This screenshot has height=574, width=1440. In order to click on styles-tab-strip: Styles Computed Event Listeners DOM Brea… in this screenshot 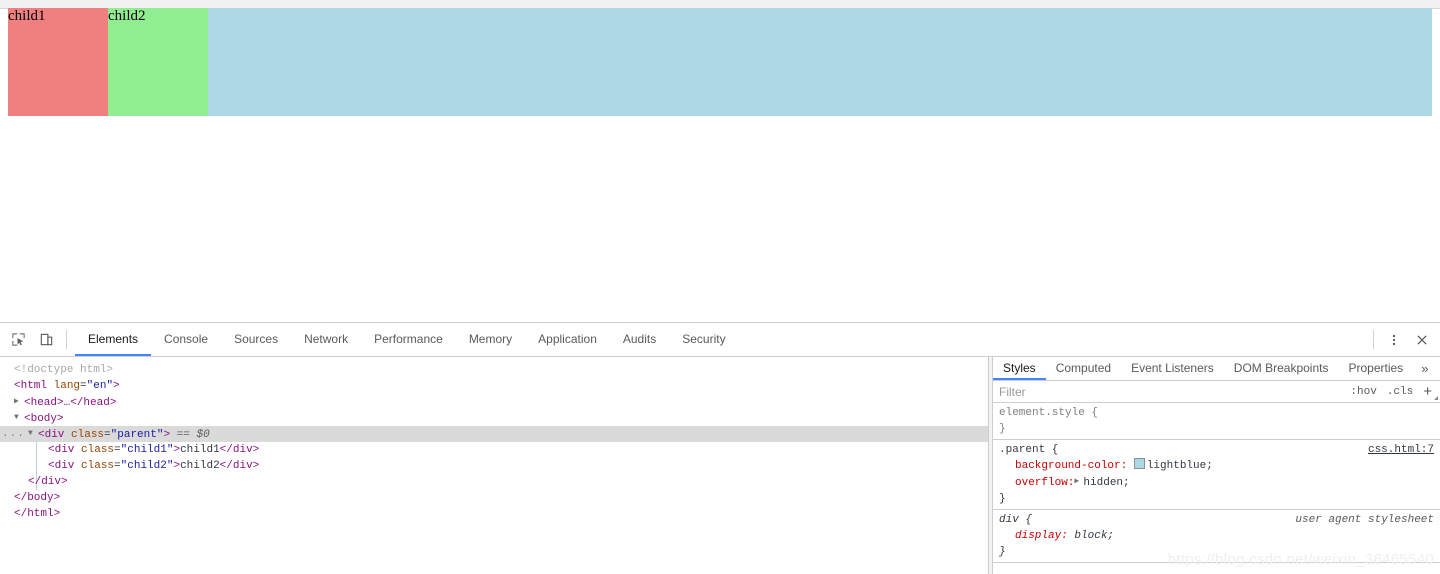, I will do `click(1216, 369)`.